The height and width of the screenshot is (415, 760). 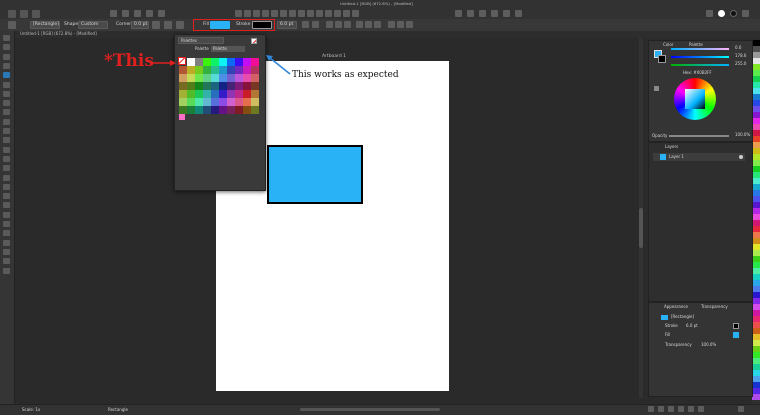 What do you see at coordinates (671, 147) in the screenshot?
I see `layers-title: Layers` at bounding box center [671, 147].